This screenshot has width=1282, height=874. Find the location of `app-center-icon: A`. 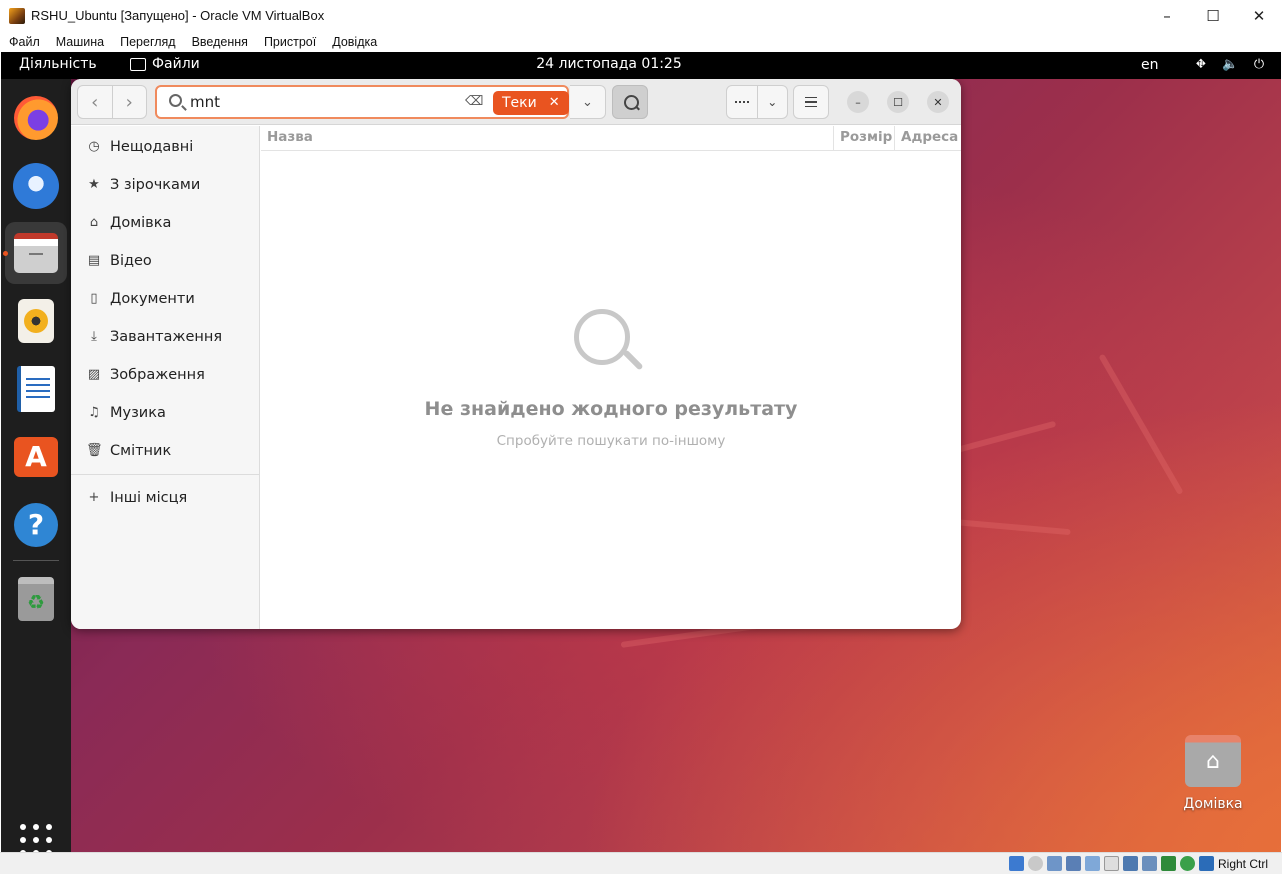

app-center-icon: A is located at coordinates (36, 457).